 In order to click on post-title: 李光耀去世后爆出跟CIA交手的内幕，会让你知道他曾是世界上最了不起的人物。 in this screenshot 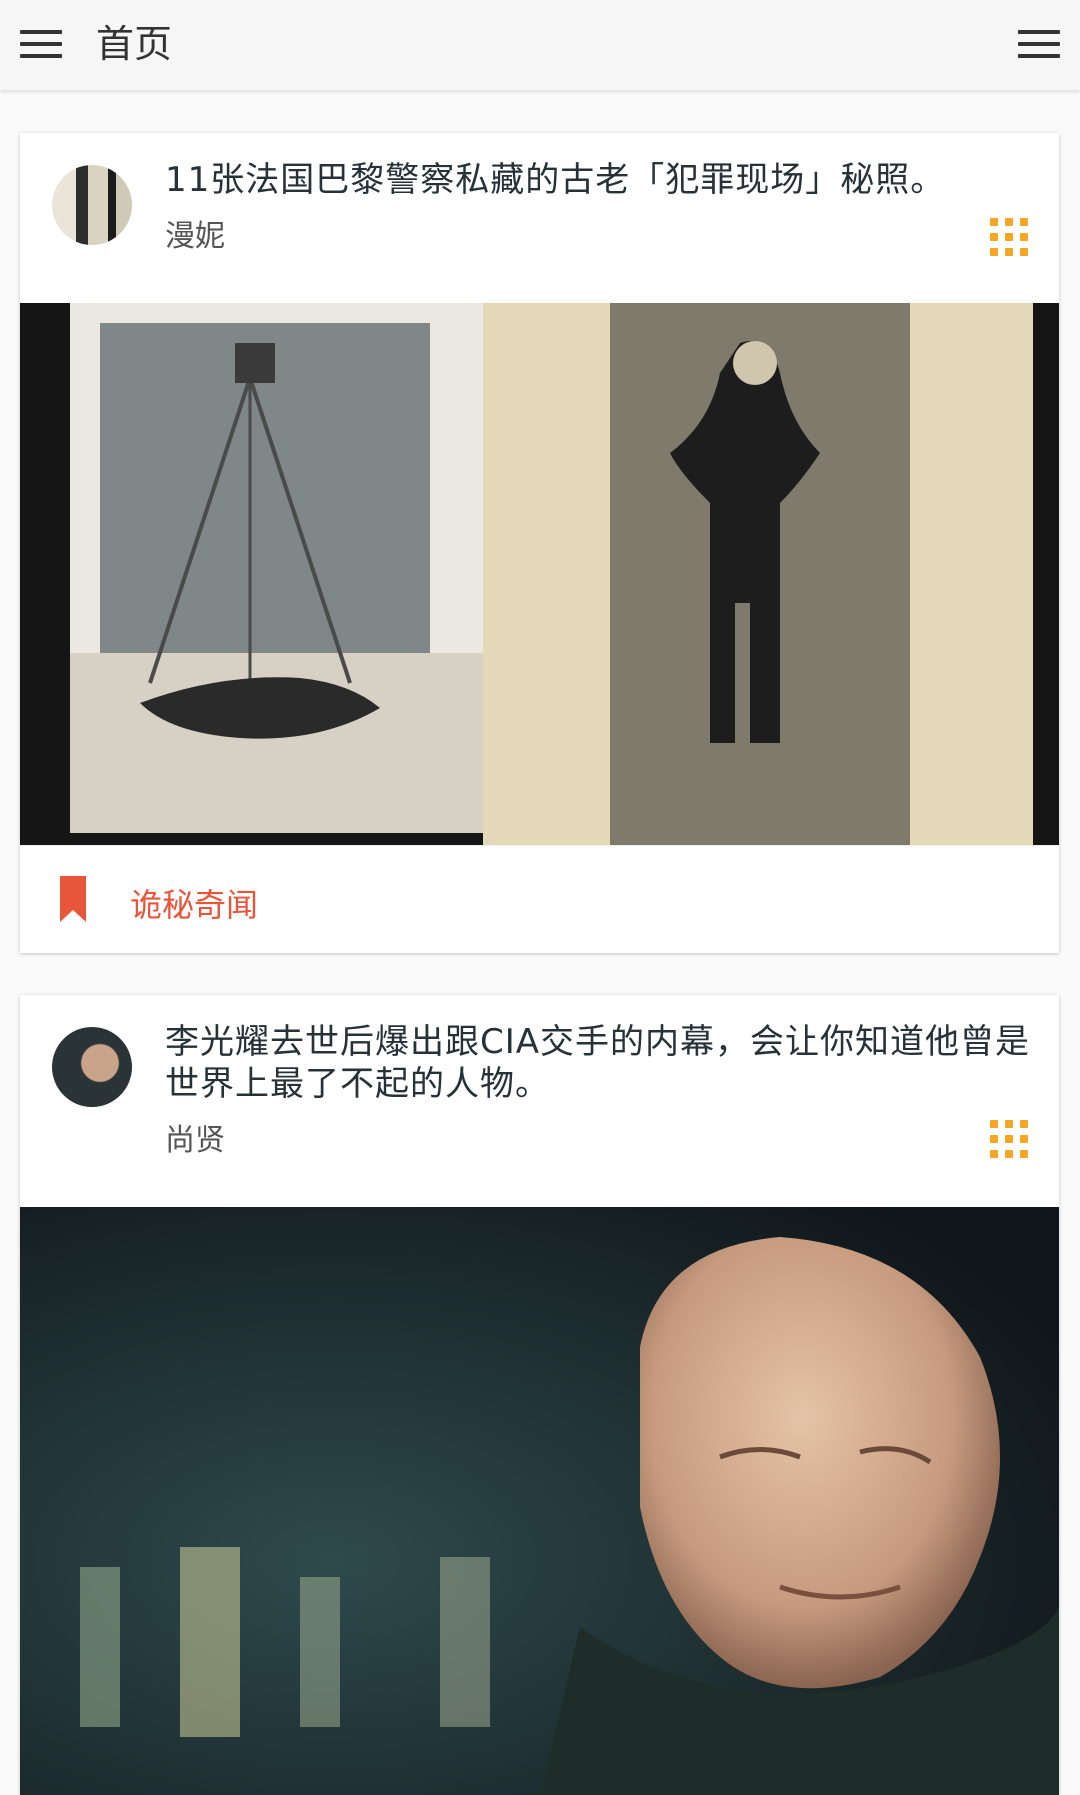, I will do `click(600, 1063)`.